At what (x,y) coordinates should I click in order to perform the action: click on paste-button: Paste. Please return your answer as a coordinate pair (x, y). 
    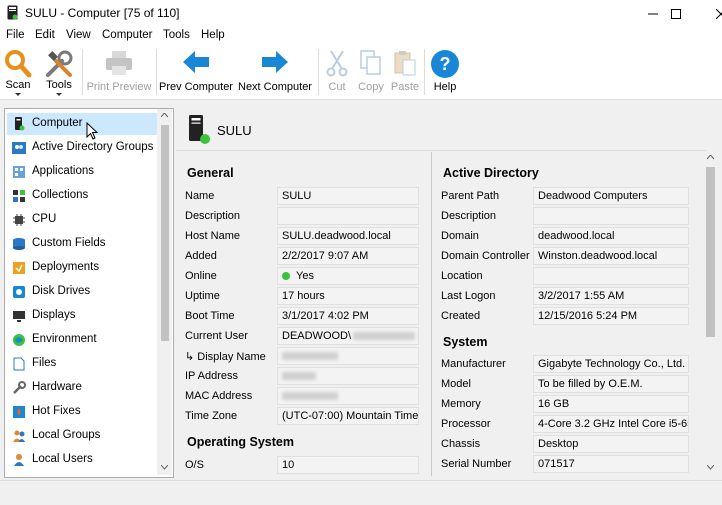
    Looking at the image, I should click on (405, 72).